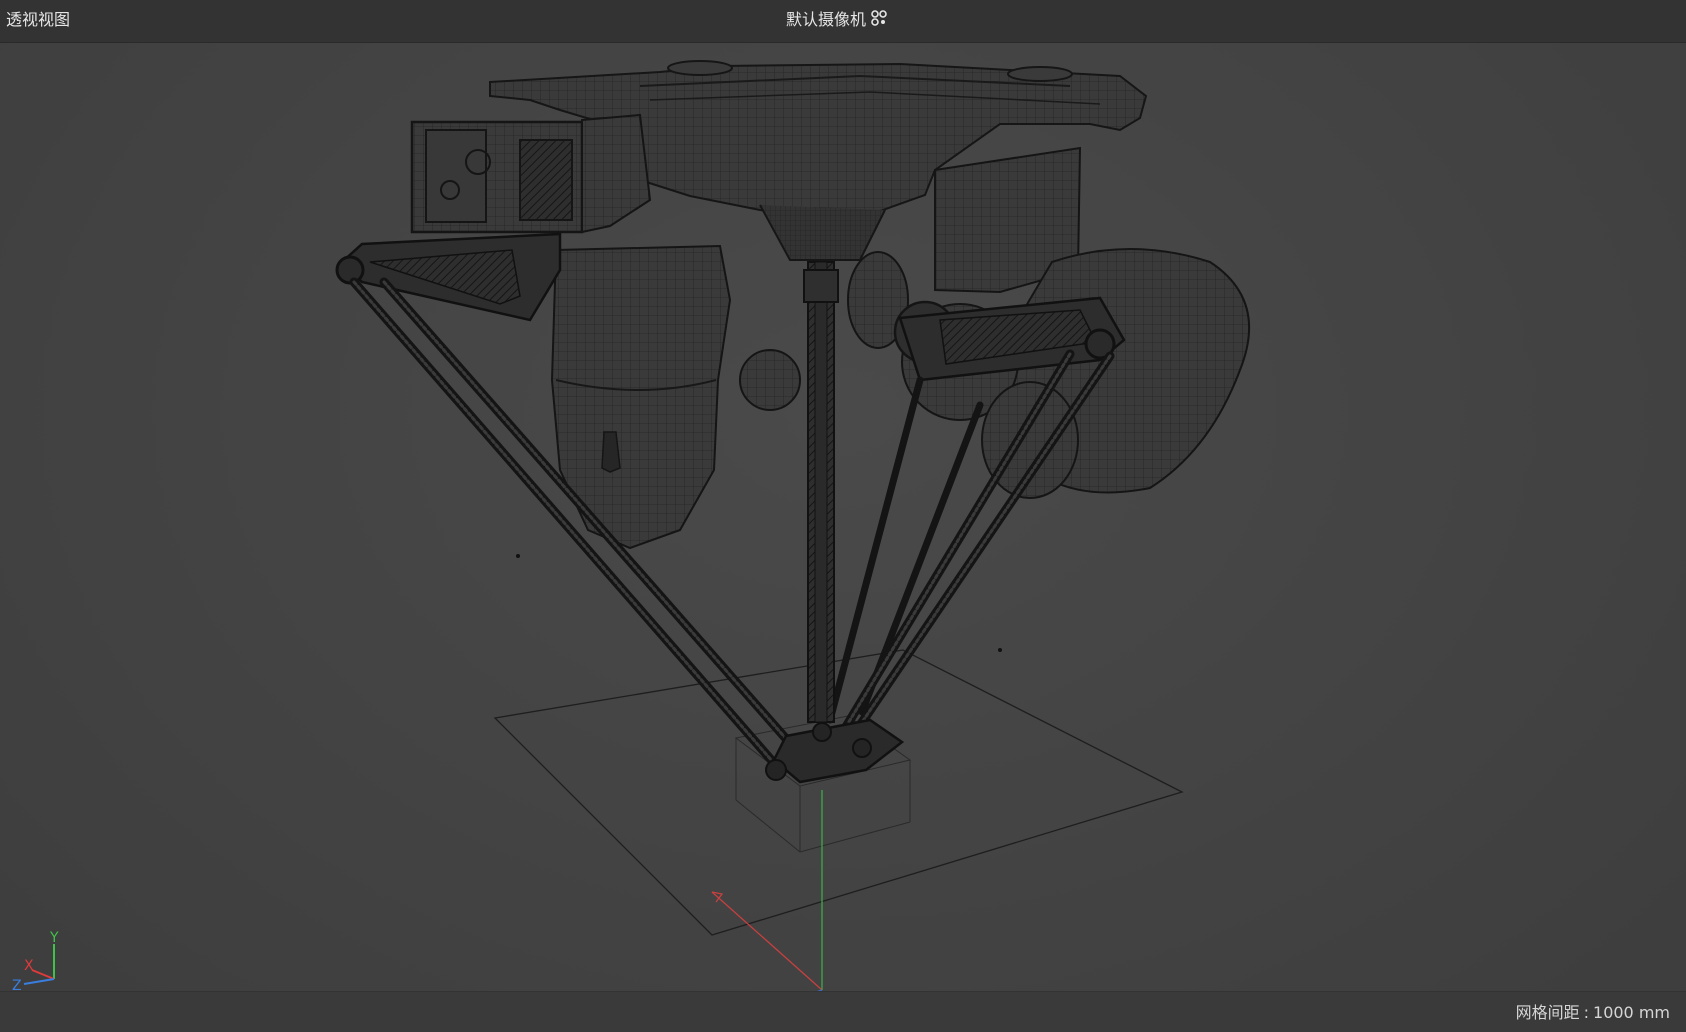  I want to click on center-shaft, so click(821, 492).